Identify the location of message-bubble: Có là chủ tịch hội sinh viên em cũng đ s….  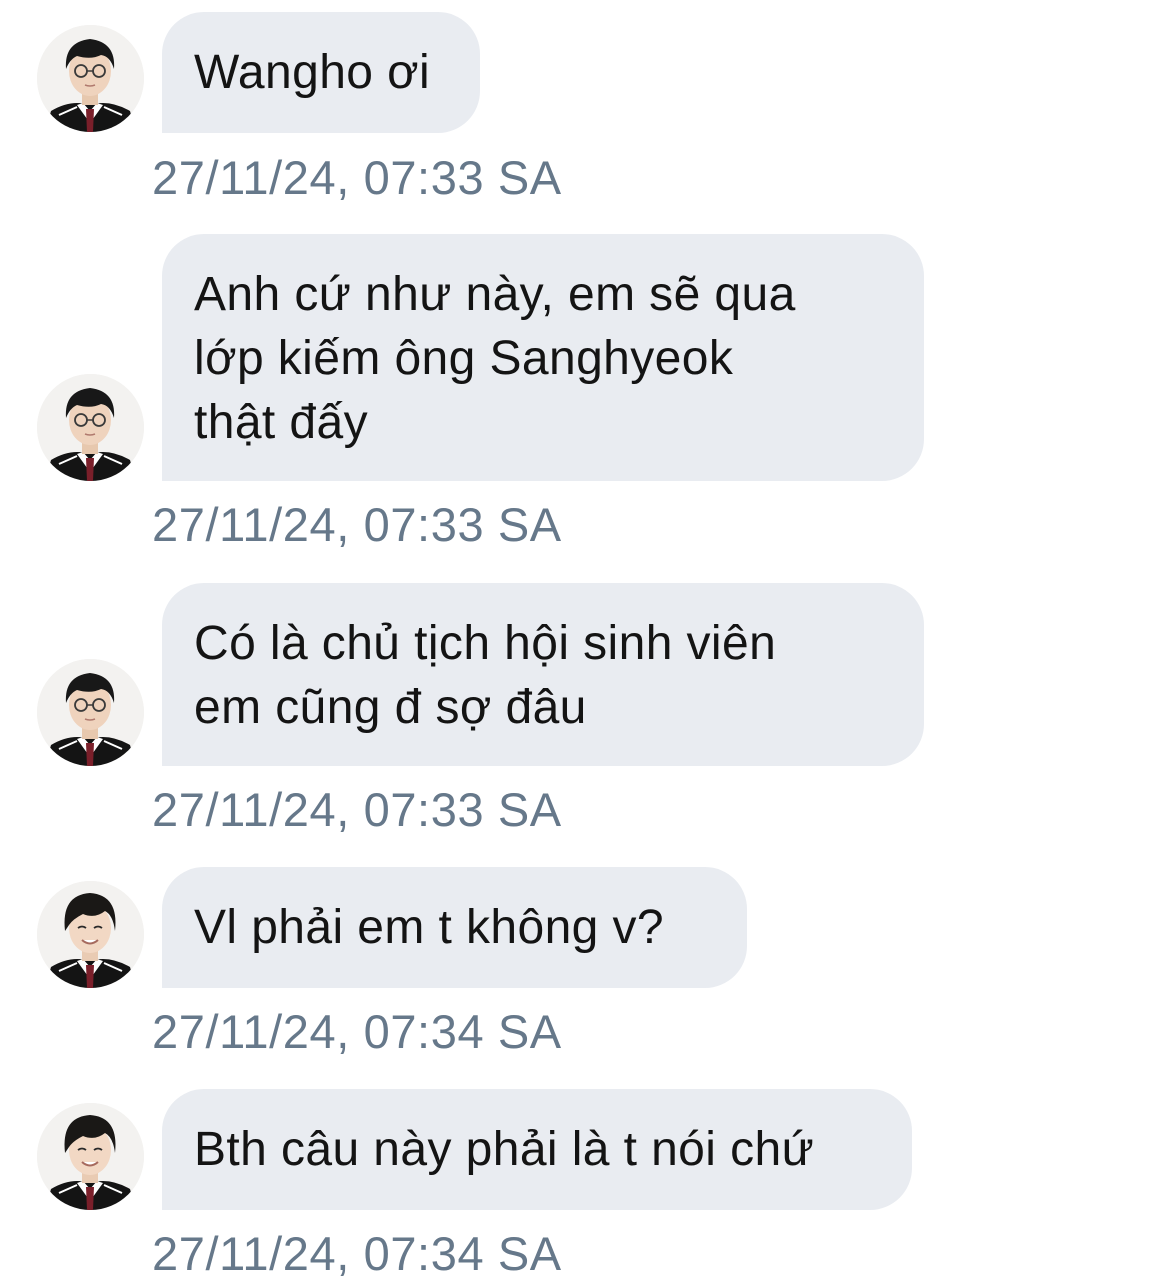
(543, 674).